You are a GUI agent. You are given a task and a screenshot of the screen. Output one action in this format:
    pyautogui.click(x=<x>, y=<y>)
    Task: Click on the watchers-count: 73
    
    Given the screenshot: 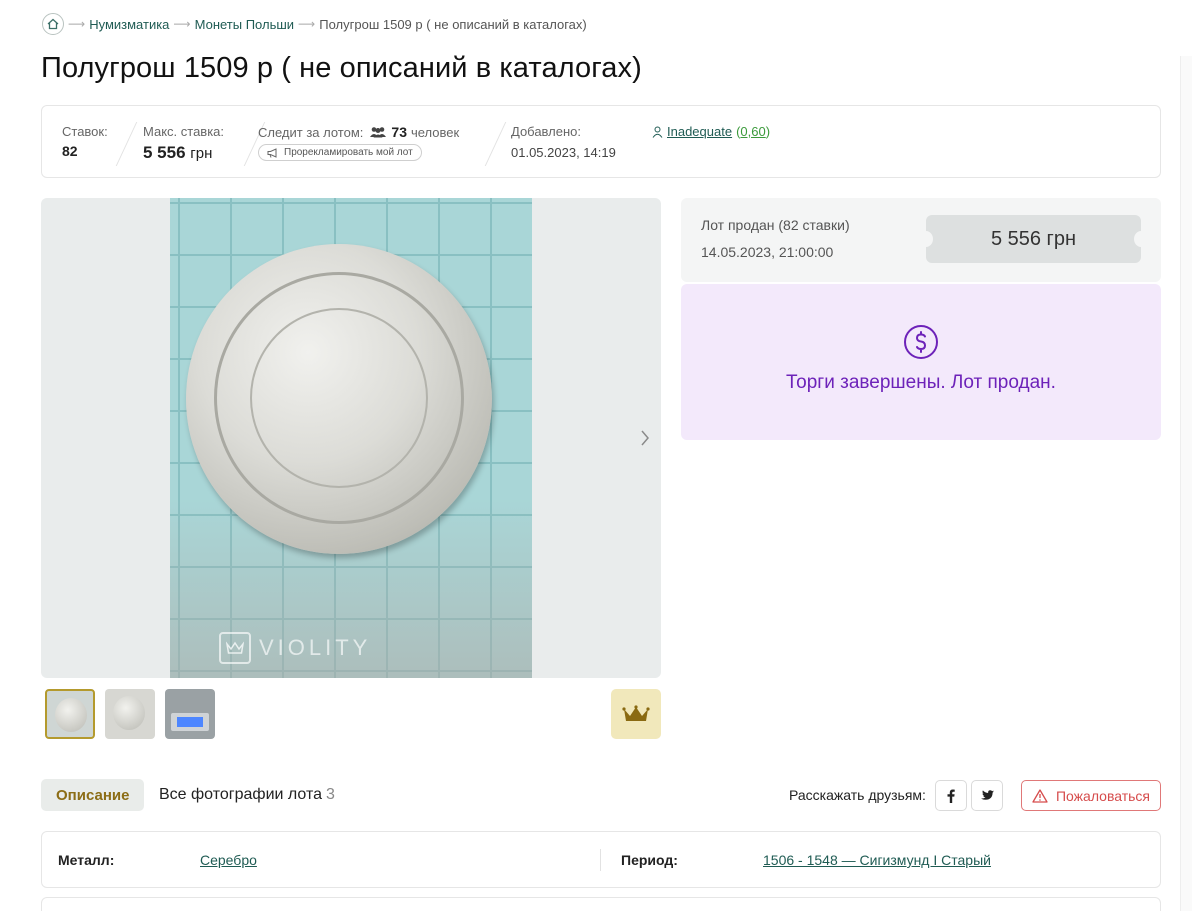 What is the action you would take?
    pyautogui.click(x=399, y=132)
    